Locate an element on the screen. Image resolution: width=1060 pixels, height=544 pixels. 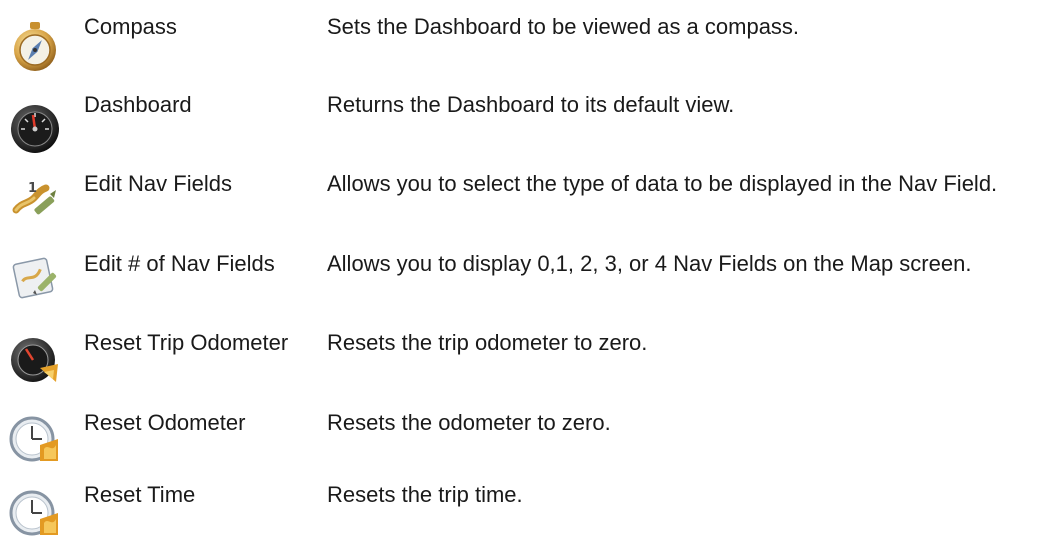
edit-nav-fields-icon: 1 is located at coordinates (35, 199).